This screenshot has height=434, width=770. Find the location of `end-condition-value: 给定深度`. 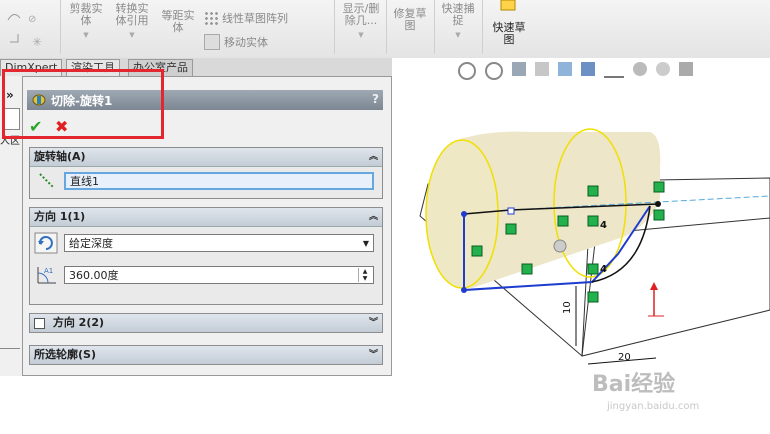

end-condition-value: 给定深度 is located at coordinates (91, 243).